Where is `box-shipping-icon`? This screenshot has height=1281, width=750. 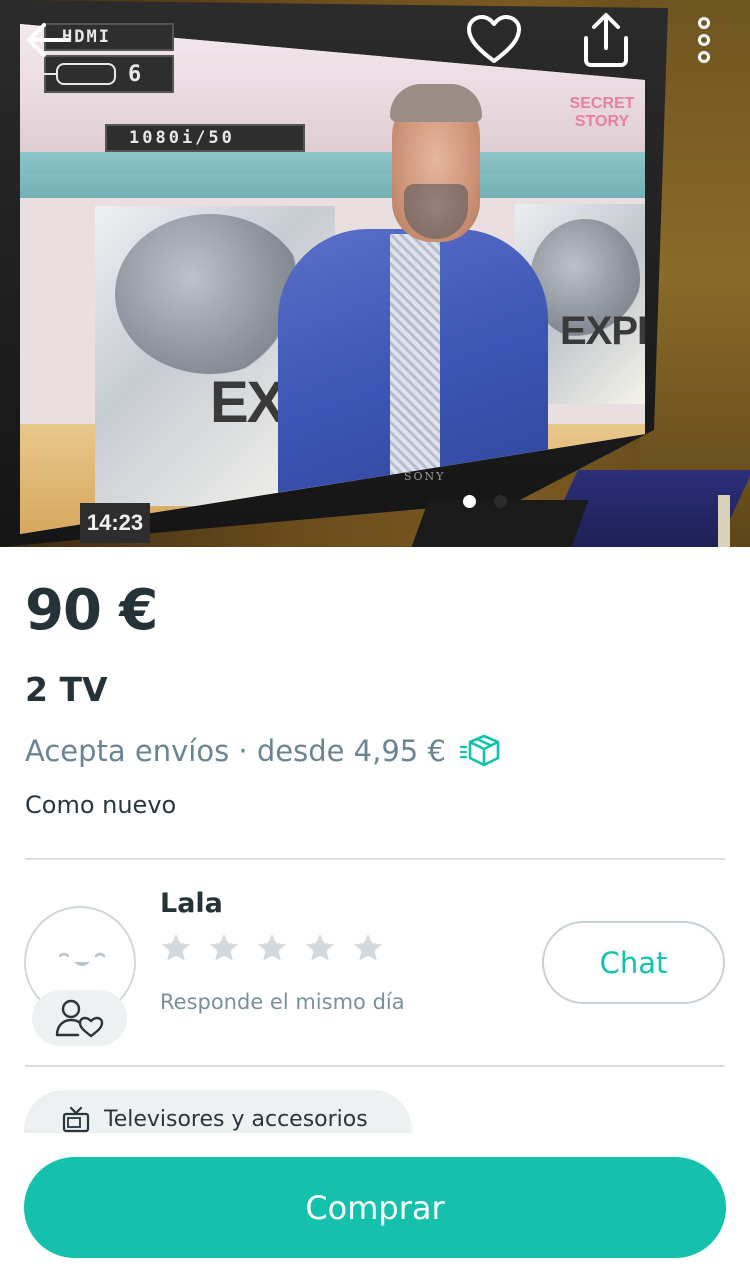 box-shipping-icon is located at coordinates (479, 750).